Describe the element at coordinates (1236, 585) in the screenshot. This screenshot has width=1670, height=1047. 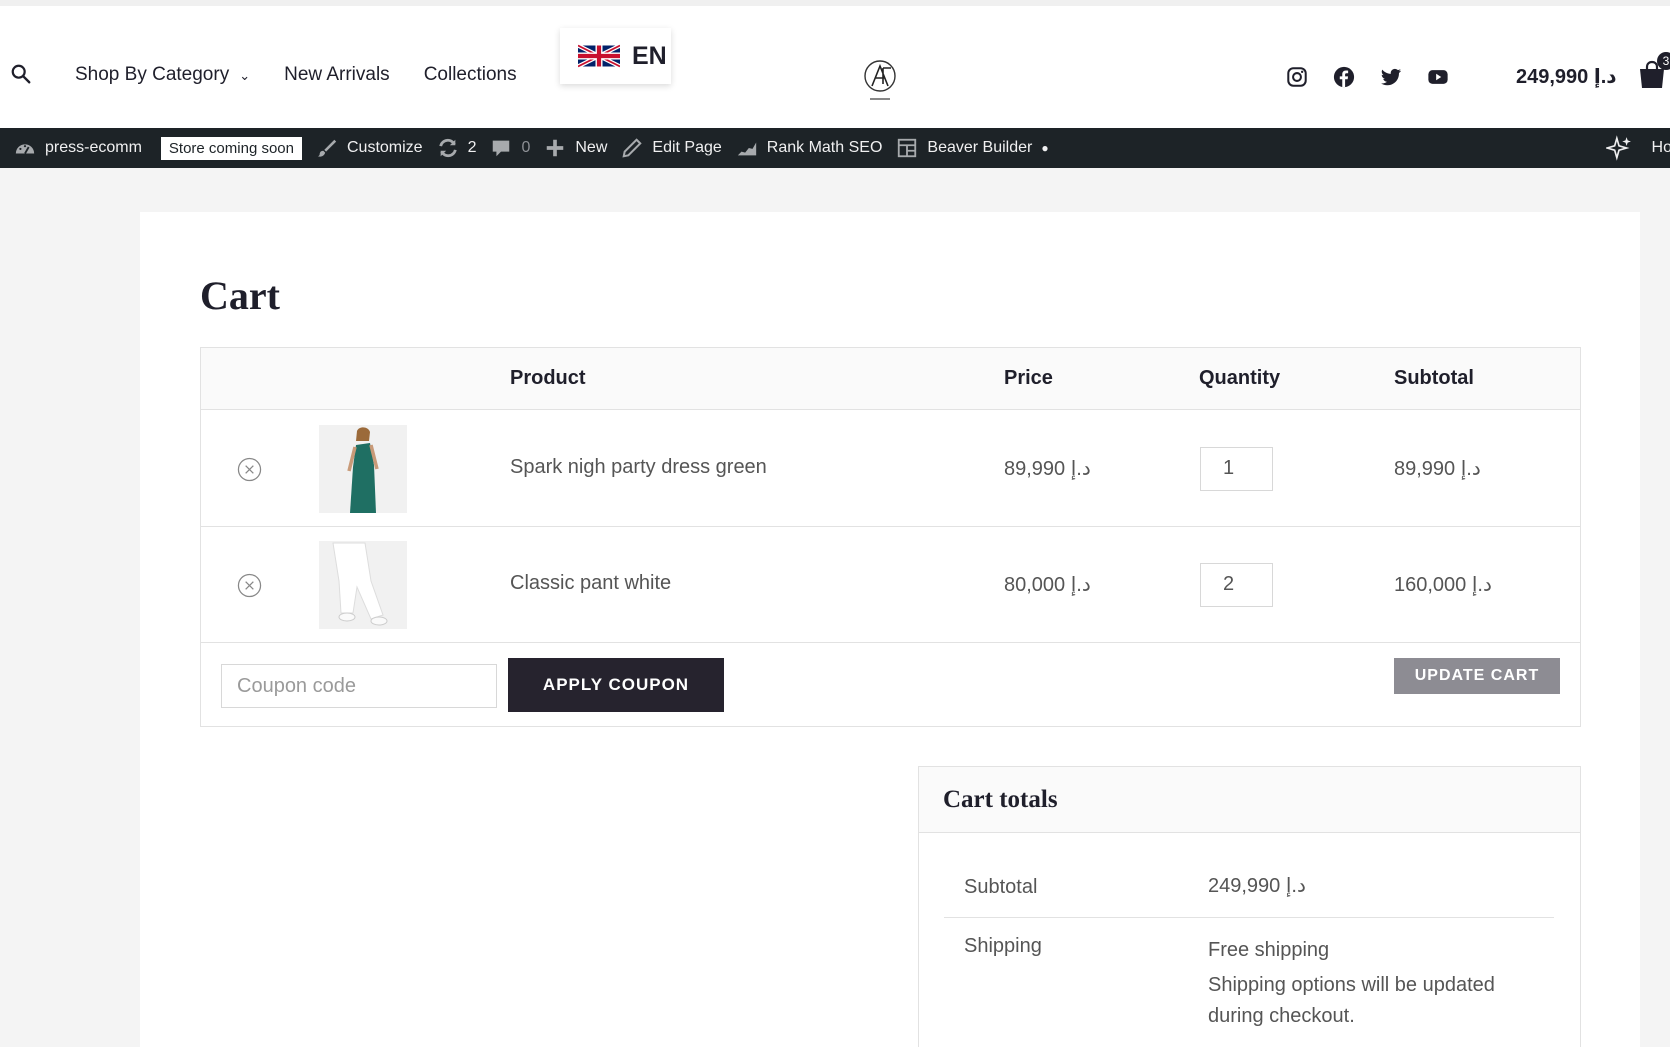
I see `quantity-input: 2` at that location.